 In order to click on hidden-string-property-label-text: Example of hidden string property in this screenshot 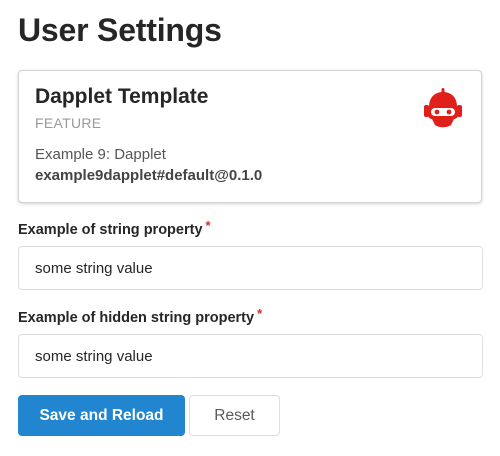, I will do `click(136, 318)`.